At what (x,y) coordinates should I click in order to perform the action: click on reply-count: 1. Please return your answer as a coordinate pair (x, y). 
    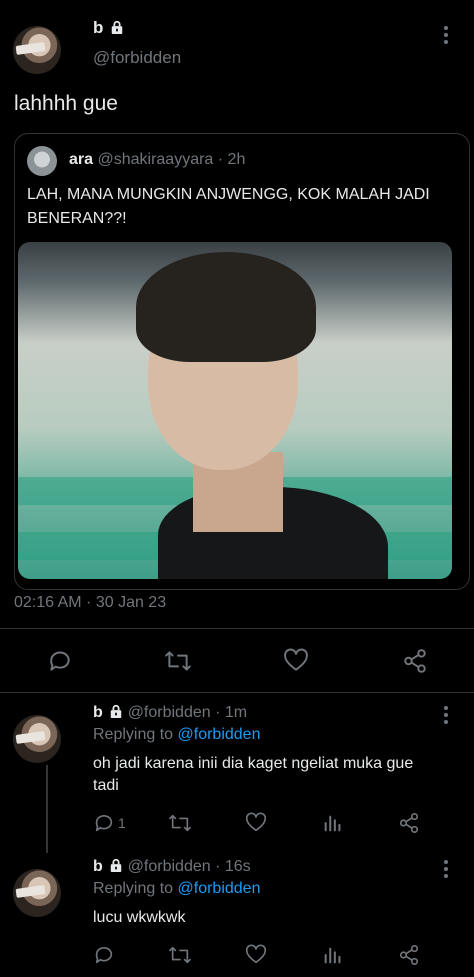
    Looking at the image, I should click on (122, 823).